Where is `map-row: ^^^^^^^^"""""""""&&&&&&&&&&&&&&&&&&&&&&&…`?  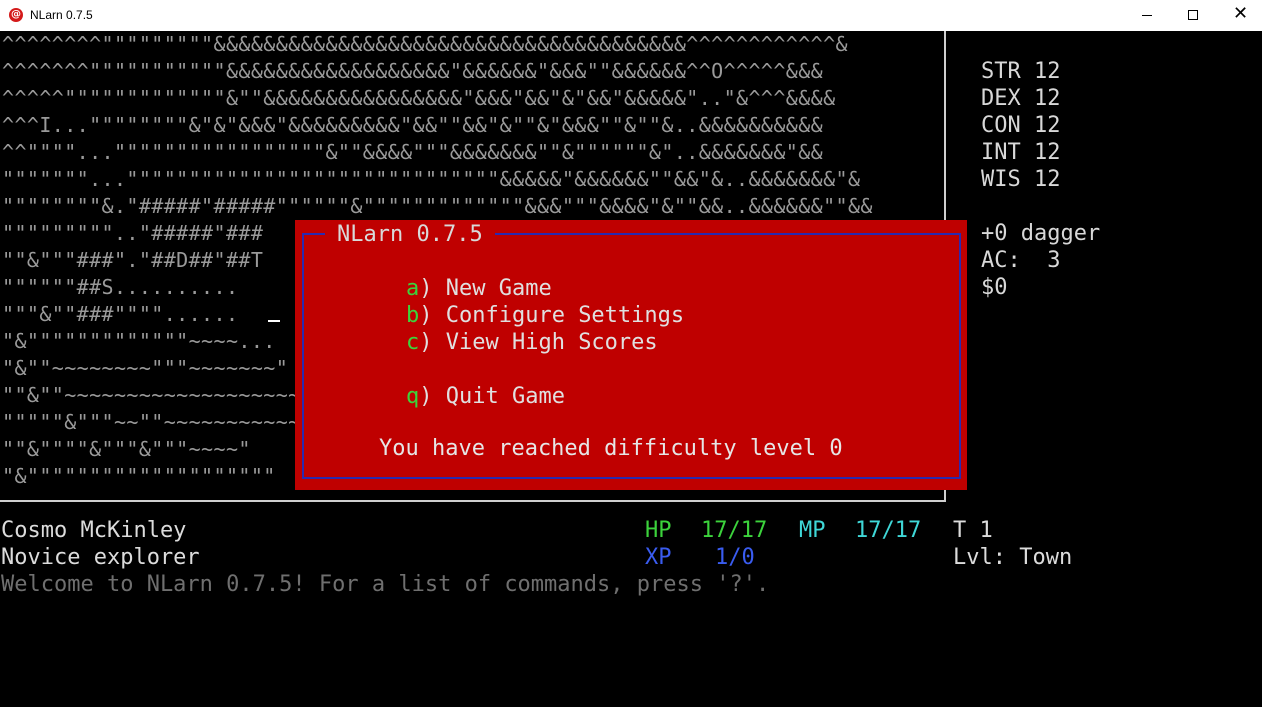
map-row: ^^^^^^^^"""""""""&&&&&&&&&&&&&&&&&&&&&&&… is located at coordinates (425, 44).